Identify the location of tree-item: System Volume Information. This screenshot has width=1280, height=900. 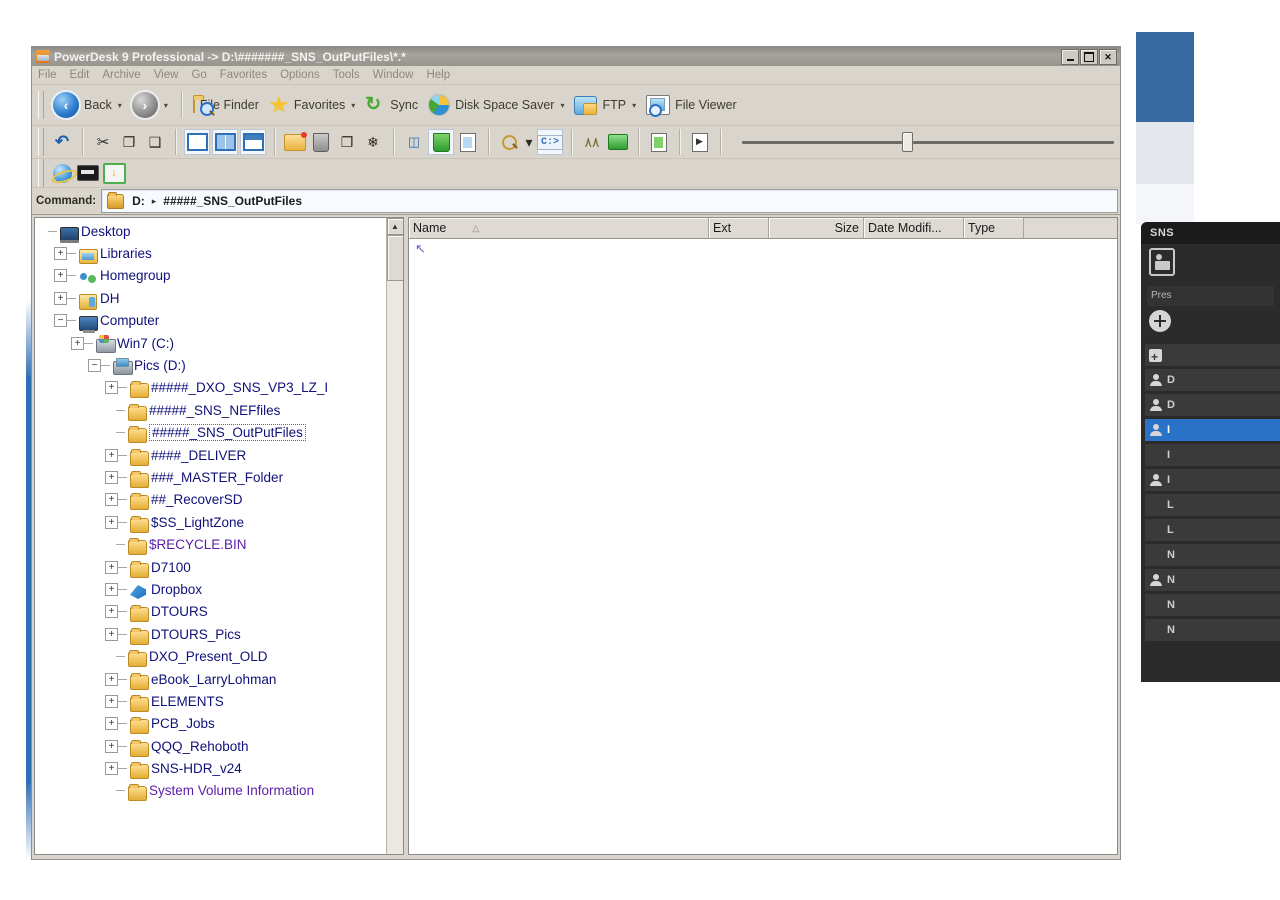
(210, 791).